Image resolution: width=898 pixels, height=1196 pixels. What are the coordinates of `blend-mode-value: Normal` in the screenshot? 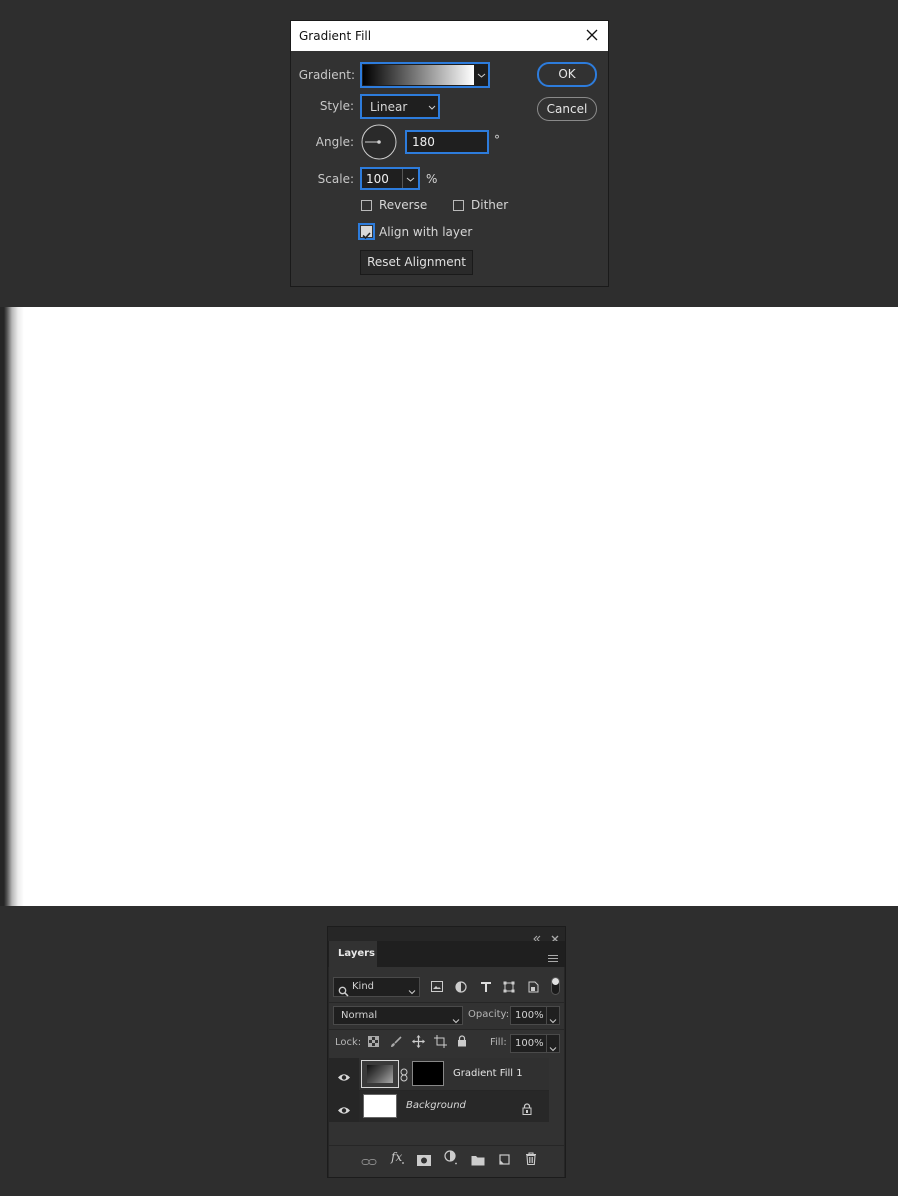 It's located at (359, 1015).